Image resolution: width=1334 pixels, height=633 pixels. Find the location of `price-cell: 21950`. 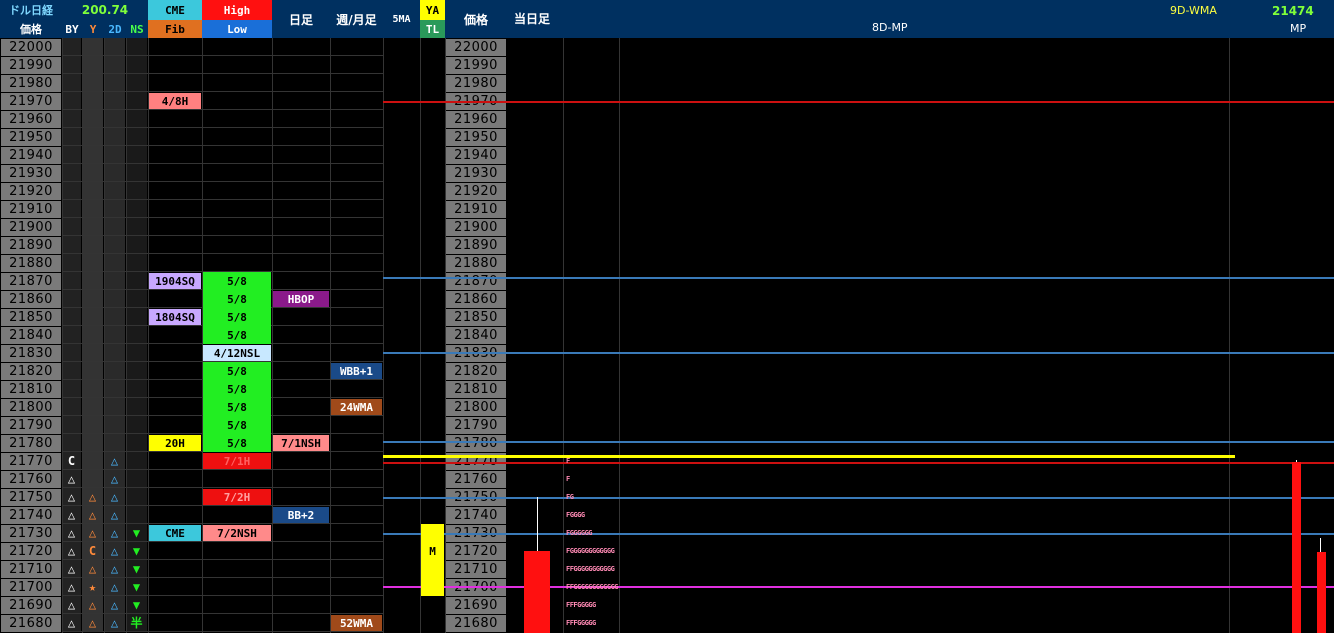

price-cell: 21950 is located at coordinates (31, 137).